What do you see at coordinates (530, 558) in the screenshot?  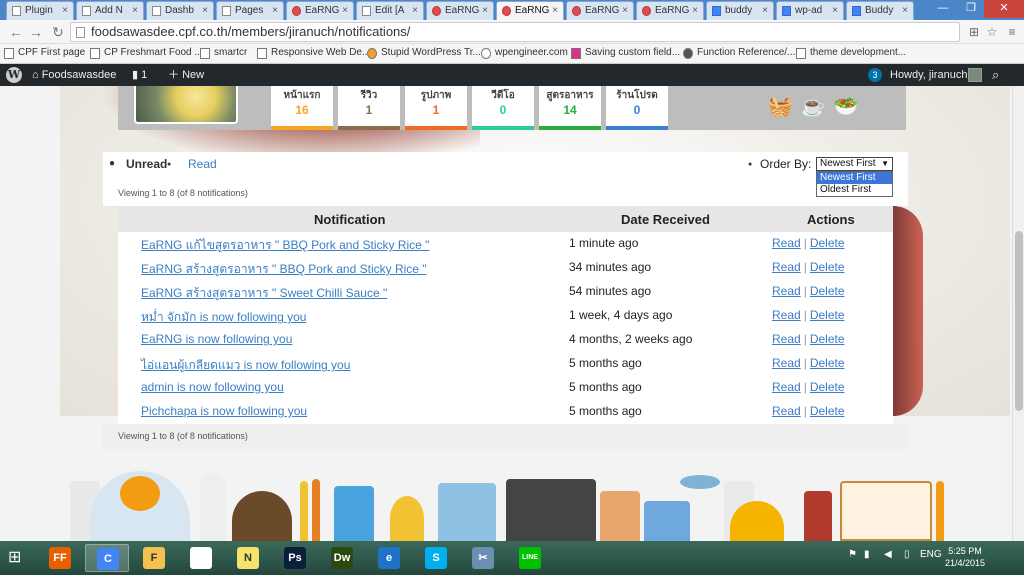 I see `taskbar-app: LINE` at bounding box center [530, 558].